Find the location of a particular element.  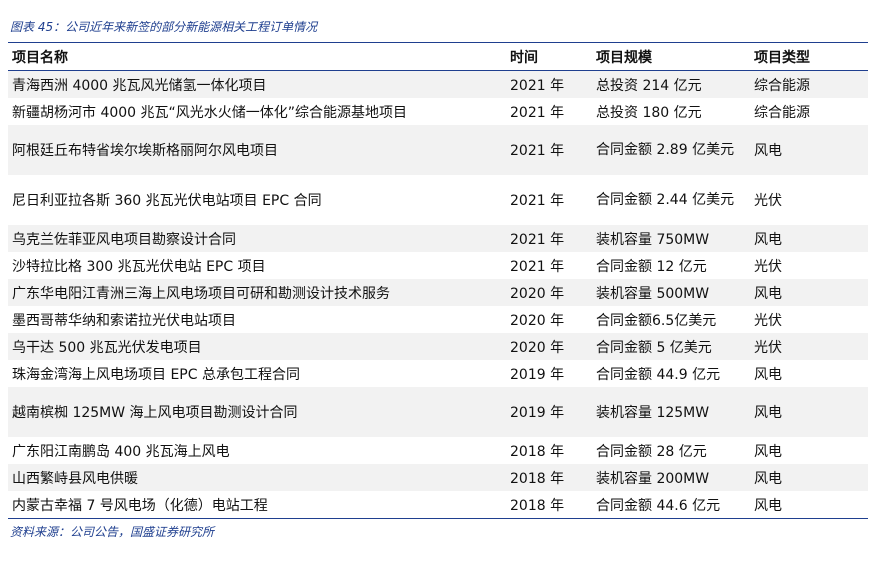

cell-scale: 装机容量 125MW is located at coordinates (671, 412).